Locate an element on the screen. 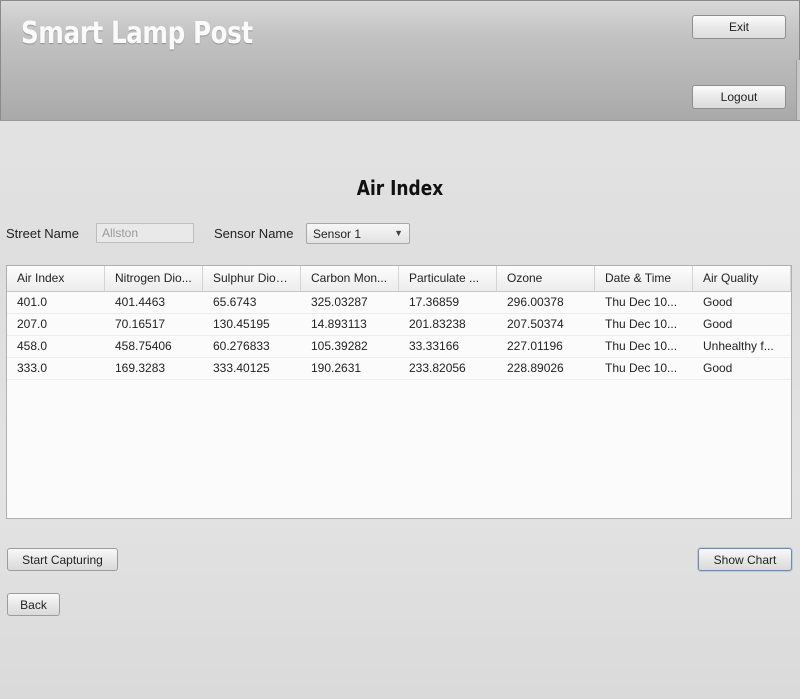 Image resolution: width=800 pixels, height=699 pixels. table-cell: 14.893113 is located at coordinates (339, 324).